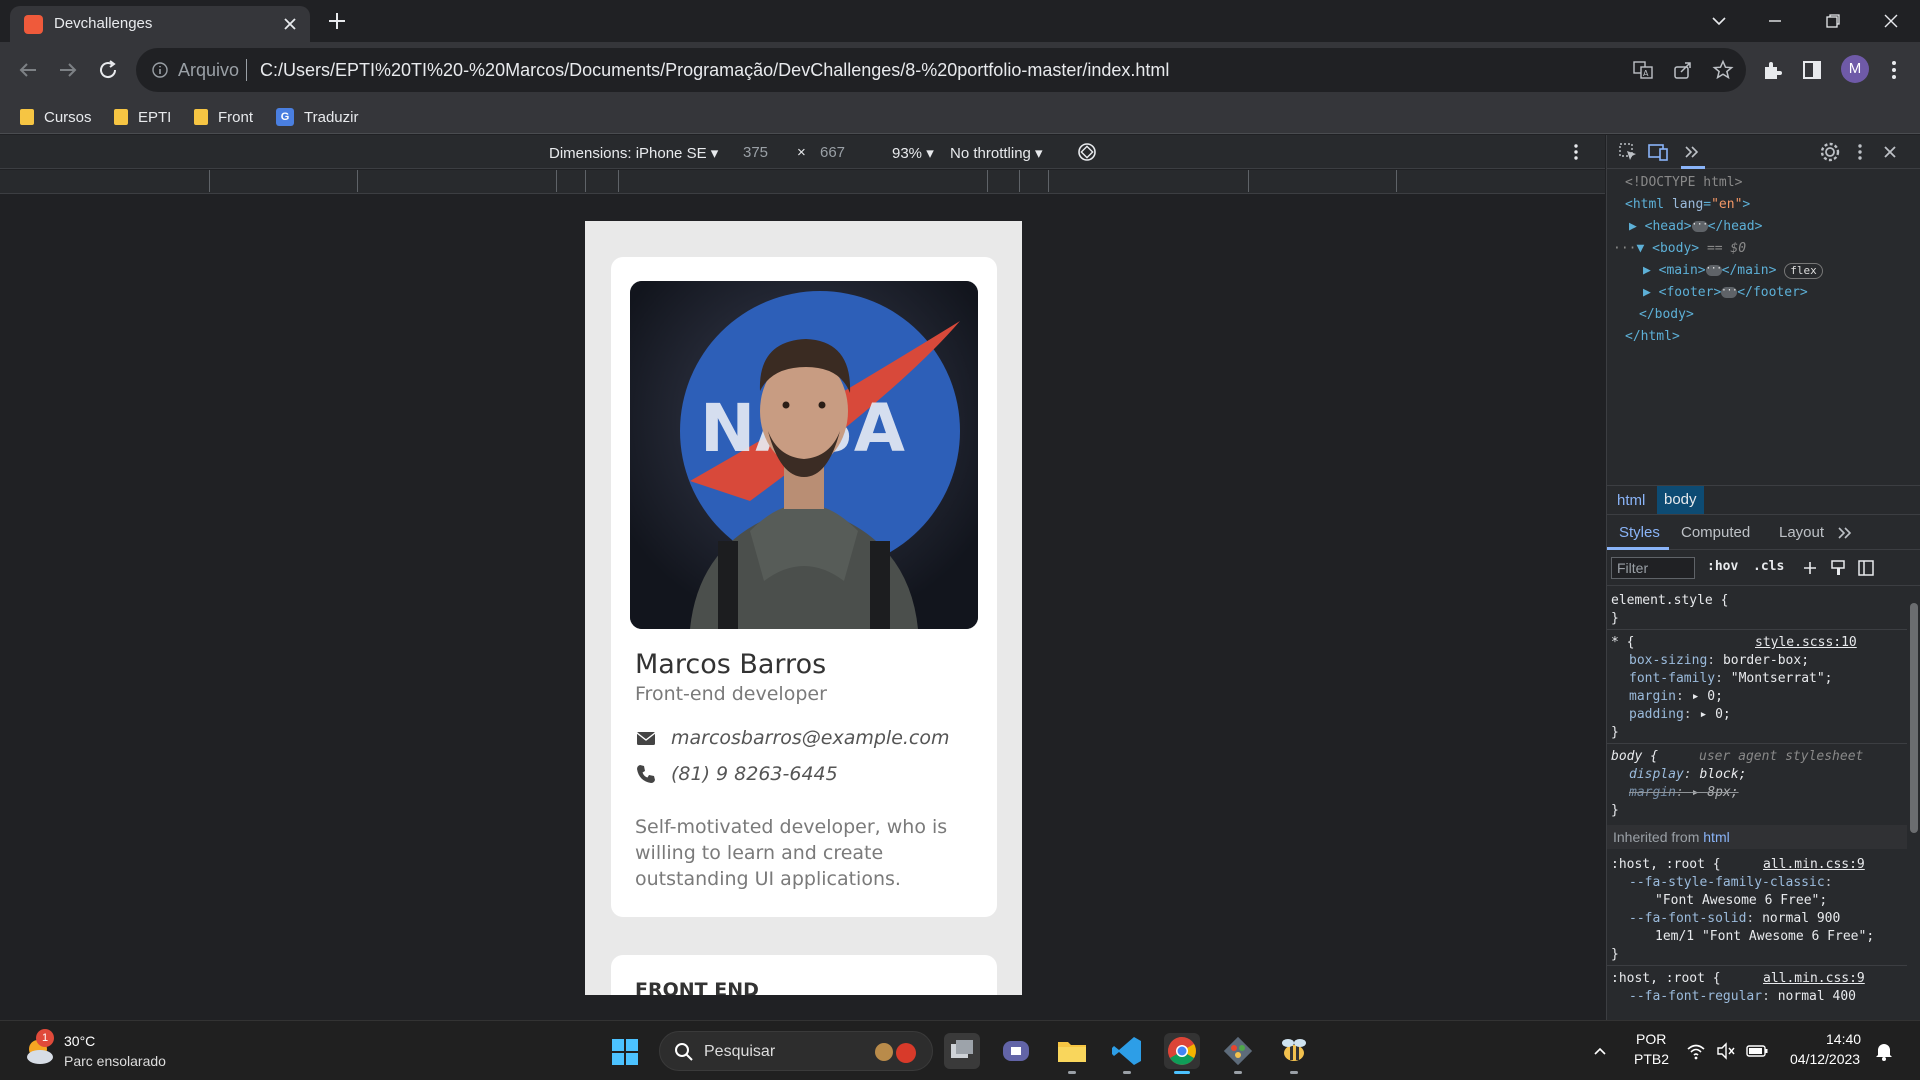 This screenshot has height=1080, width=1920. What do you see at coordinates (1723, 70) in the screenshot?
I see `bookmark-star-icon` at bounding box center [1723, 70].